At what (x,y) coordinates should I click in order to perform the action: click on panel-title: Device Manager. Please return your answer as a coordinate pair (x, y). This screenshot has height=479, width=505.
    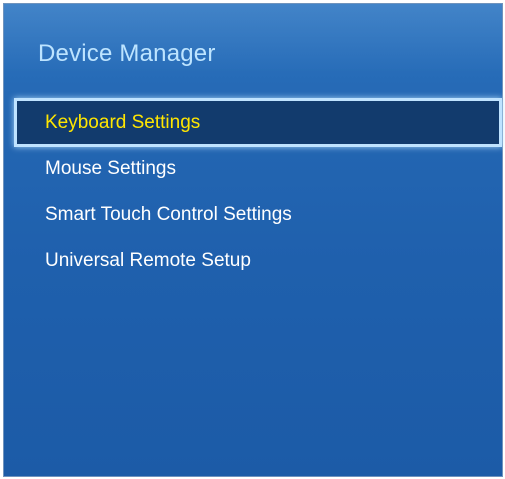
    Looking at the image, I should click on (127, 53).